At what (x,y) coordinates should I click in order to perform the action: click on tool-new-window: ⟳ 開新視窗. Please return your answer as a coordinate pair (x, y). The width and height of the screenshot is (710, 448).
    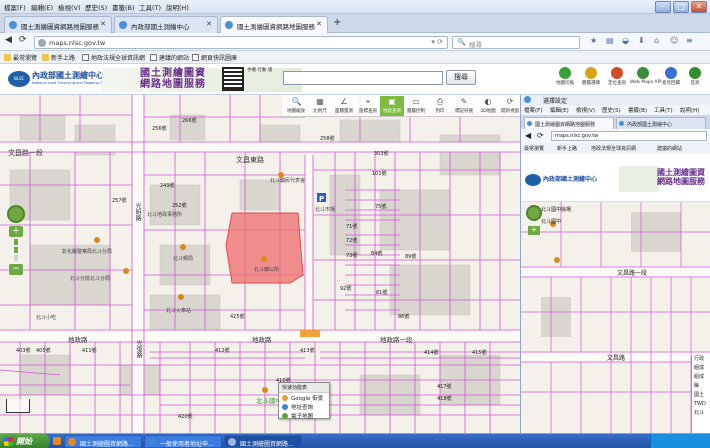
    Looking at the image, I should click on (510, 105).